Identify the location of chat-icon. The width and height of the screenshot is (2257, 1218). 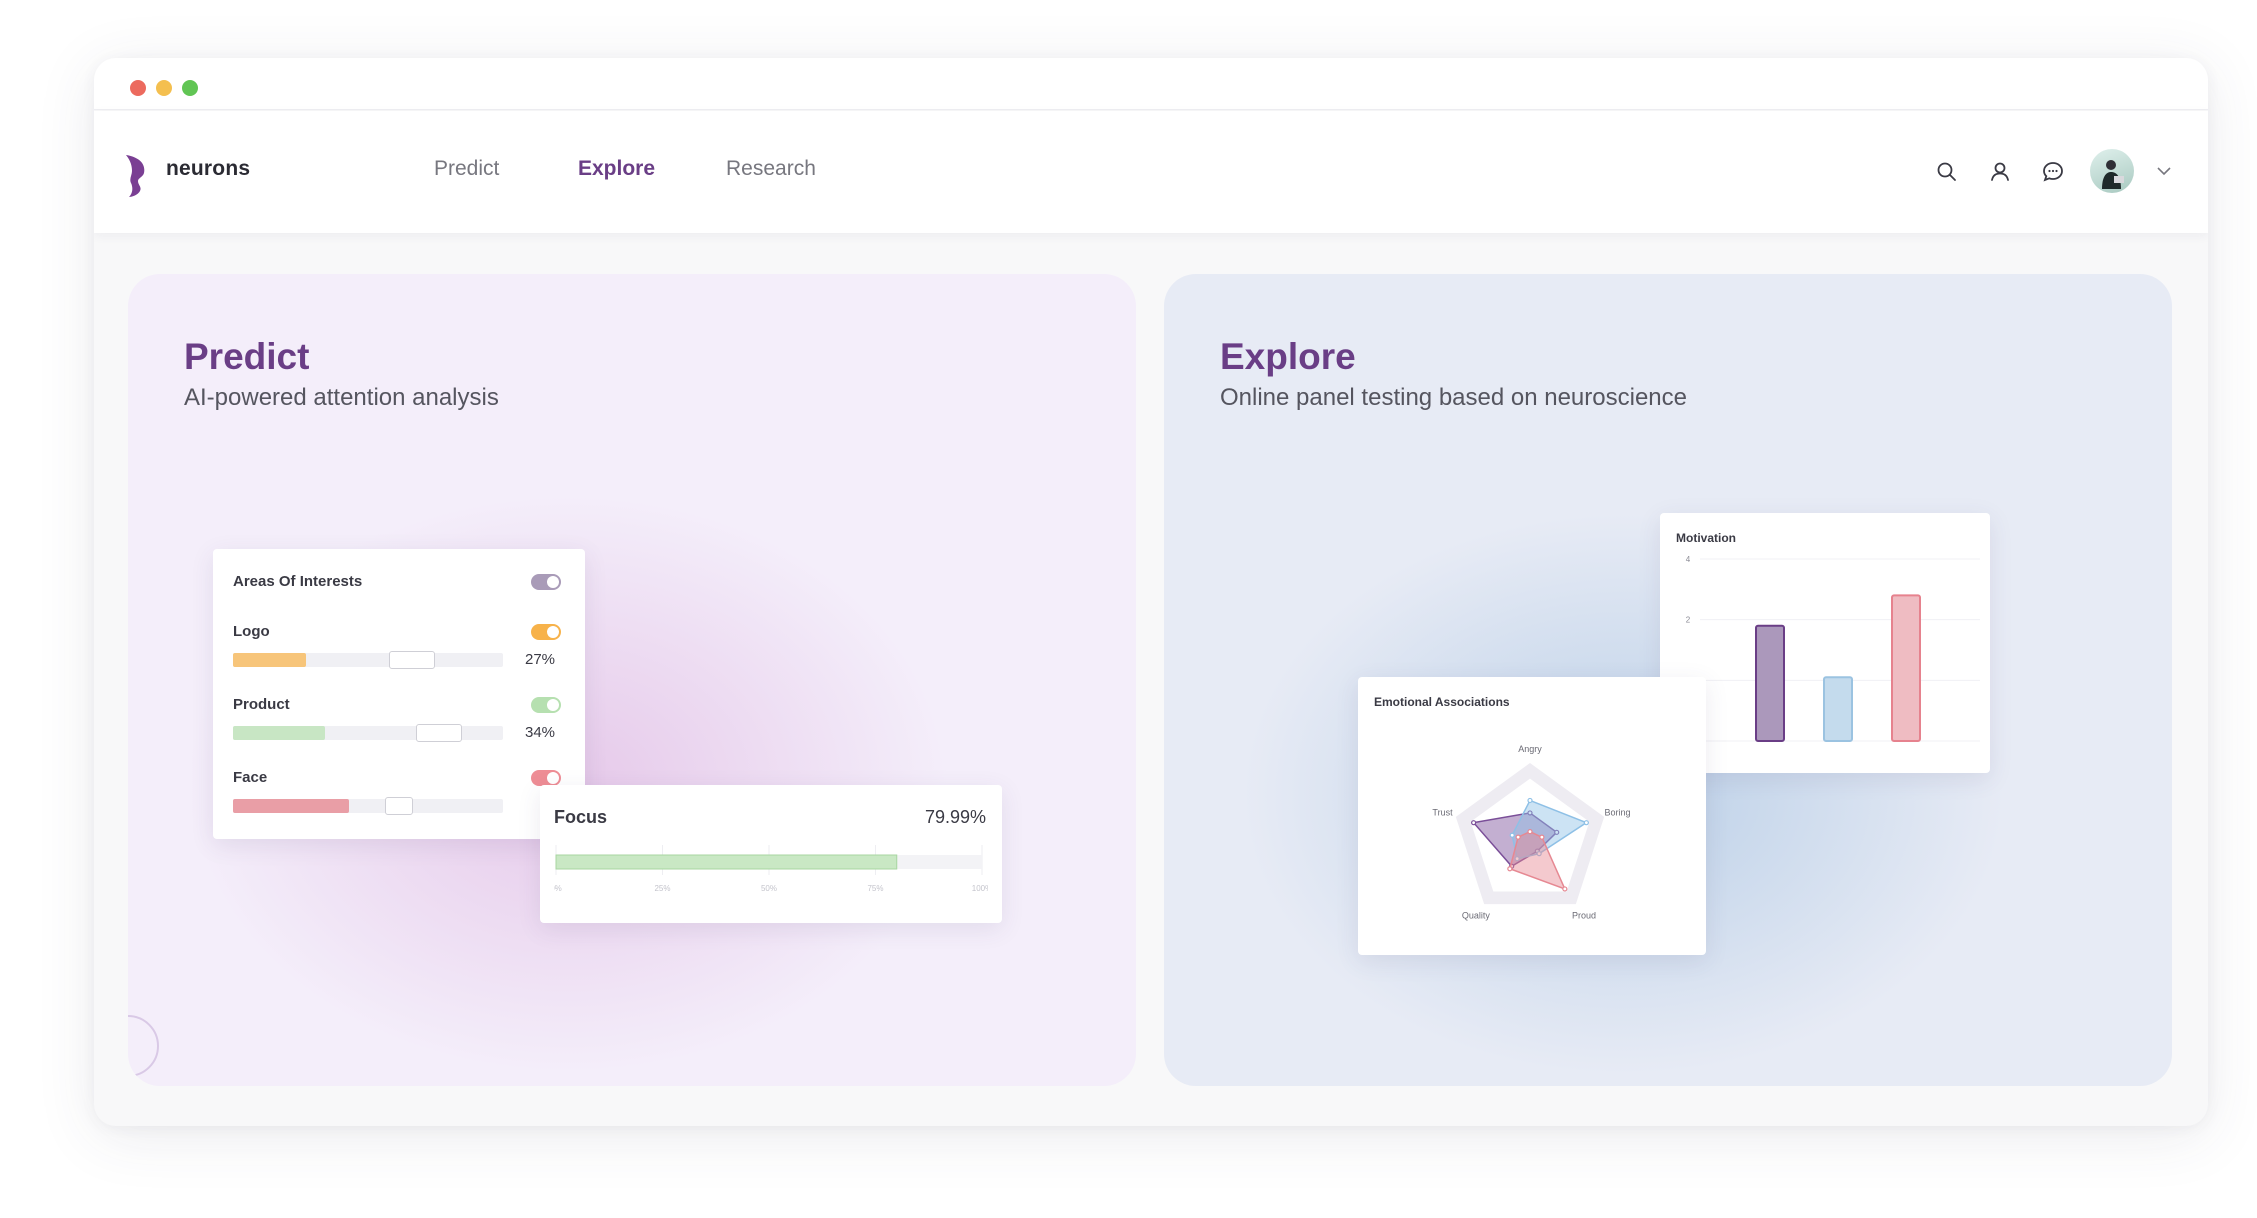
(2053, 172).